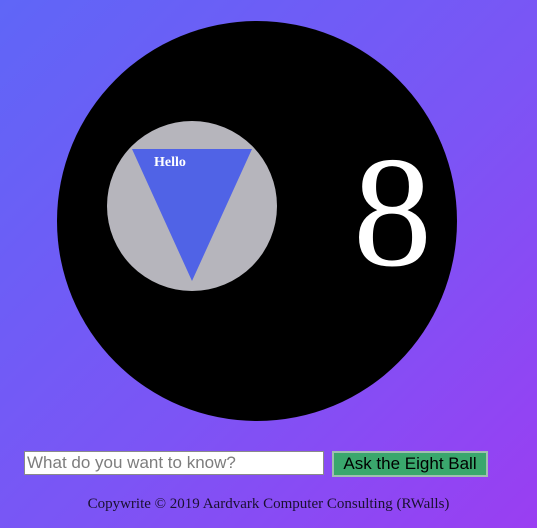 This screenshot has width=537, height=528. What do you see at coordinates (170, 162) in the screenshot?
I see `answer-text: Hello` at bounding box center [170, 162].